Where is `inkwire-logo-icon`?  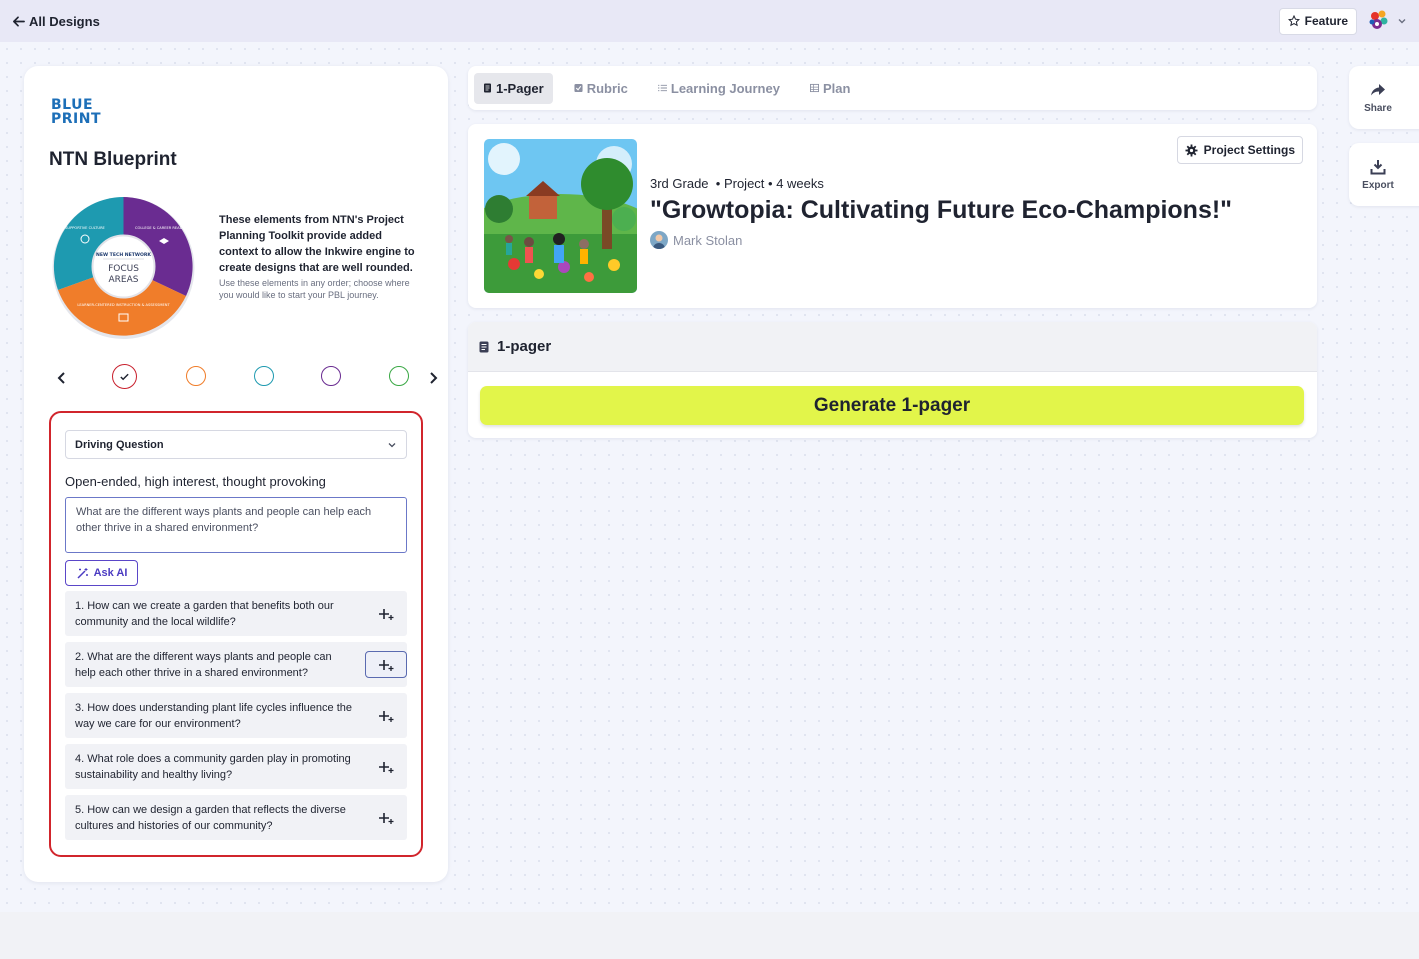 inkwire-logo-icon is located at coordinates (1378, 19).